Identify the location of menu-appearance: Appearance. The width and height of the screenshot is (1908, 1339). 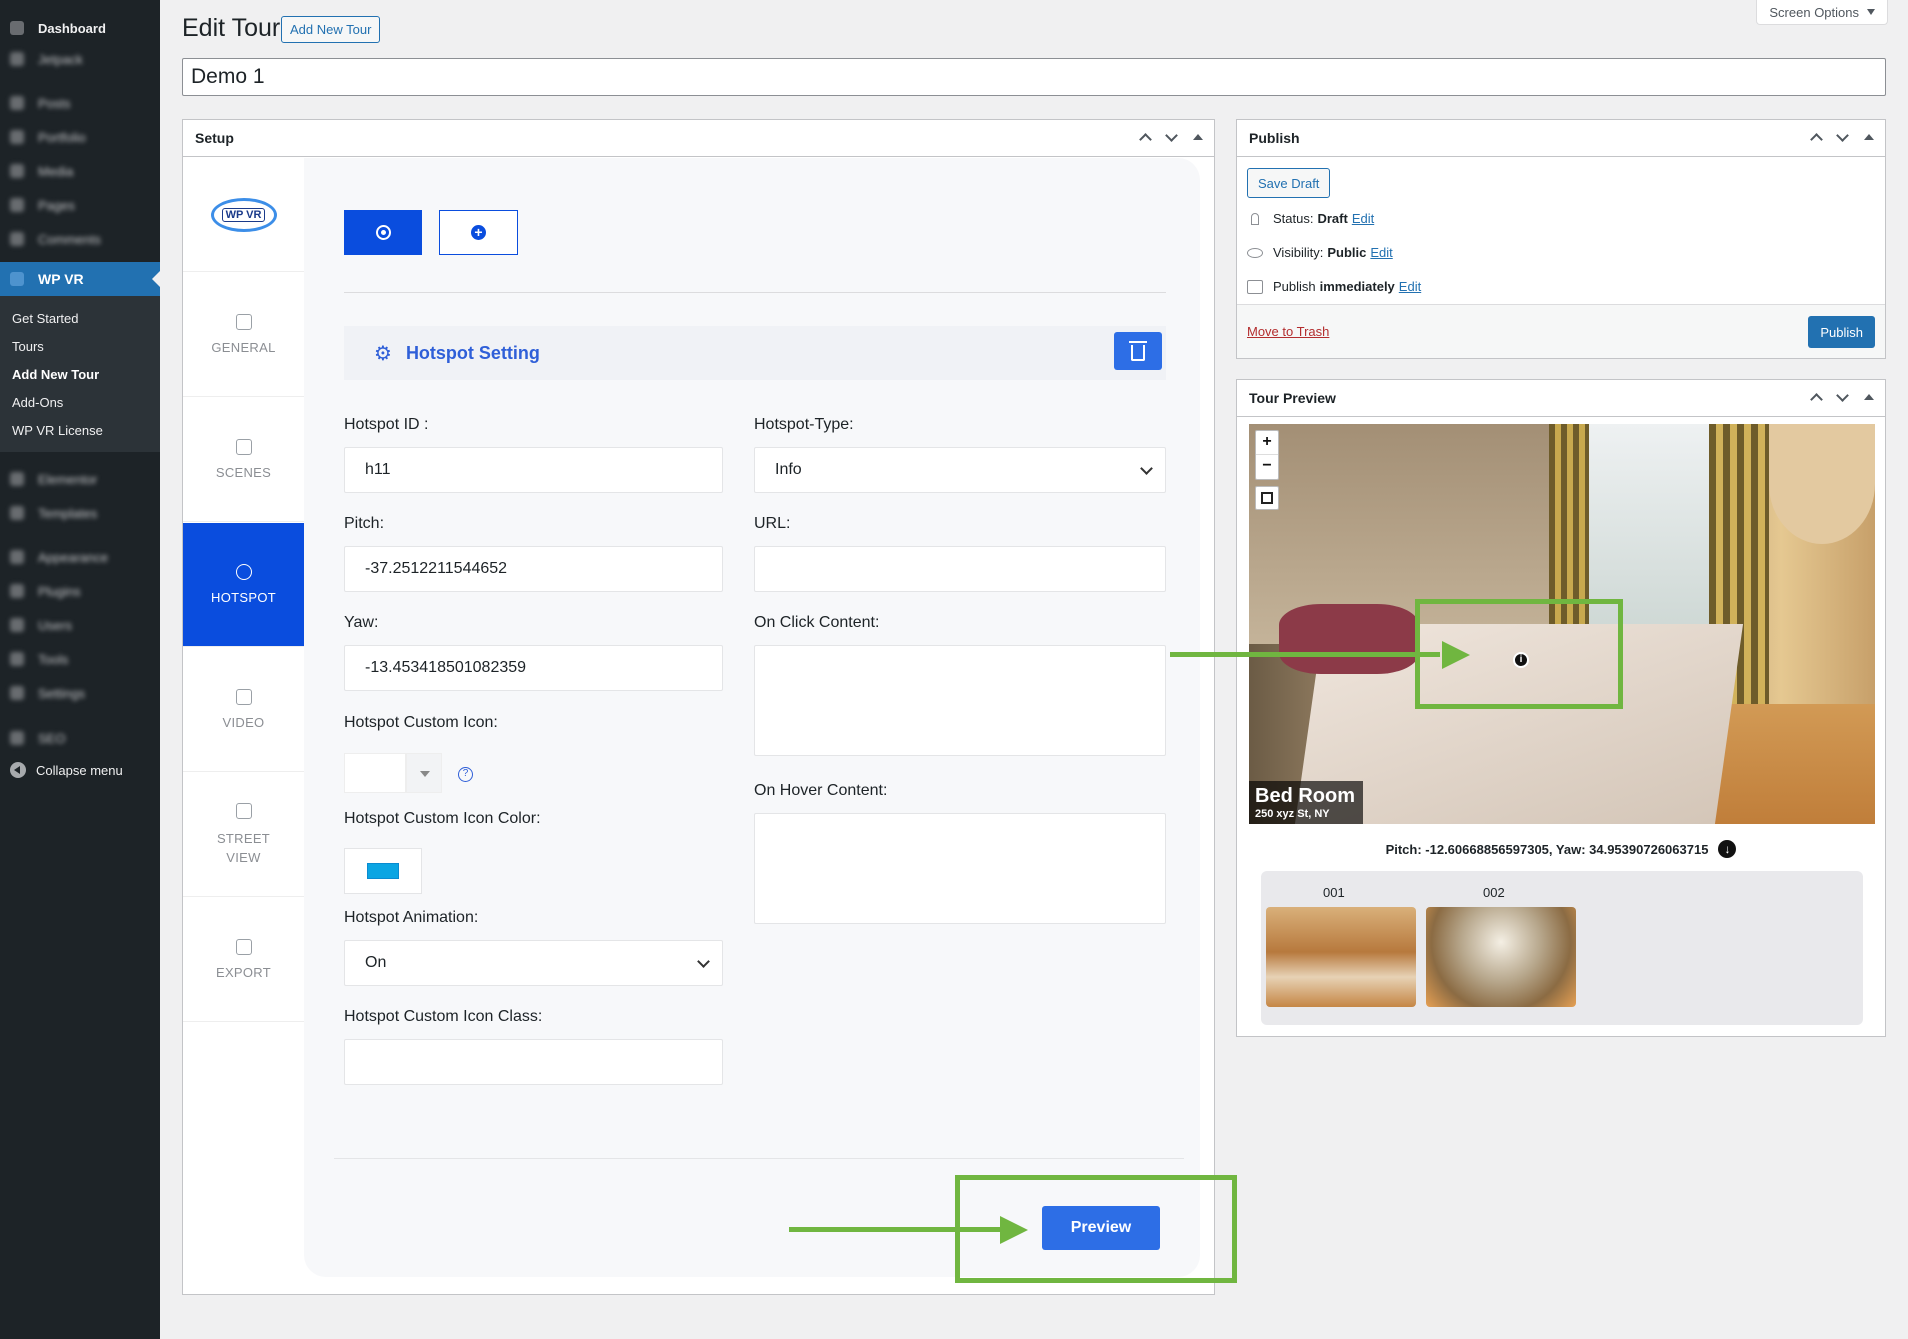
(80, 557).